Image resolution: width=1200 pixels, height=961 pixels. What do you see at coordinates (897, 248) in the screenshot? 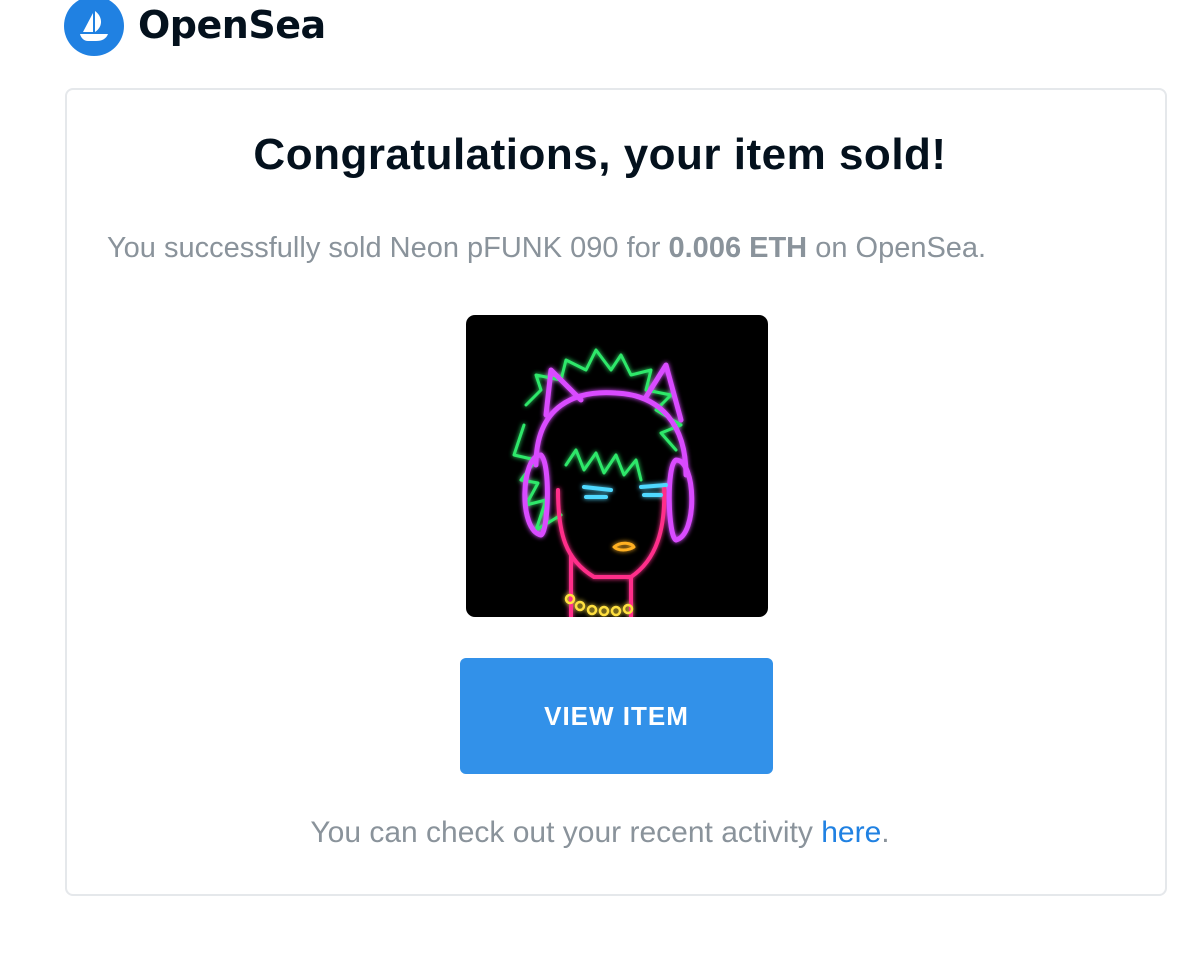
I see `message-suffix: on OpenSea.` at bounding box center [897, 248].